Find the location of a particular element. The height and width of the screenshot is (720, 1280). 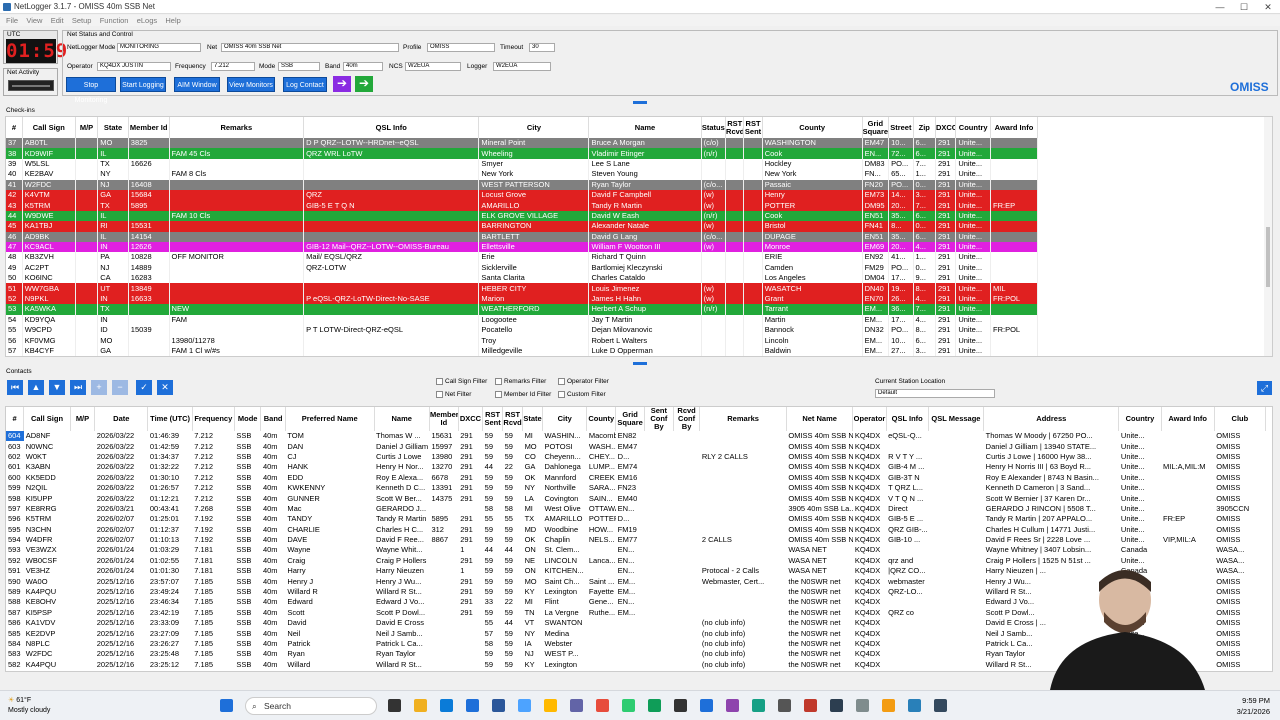

net-select: OMISS 40m SSB Net is located at coordinates (310, 47).